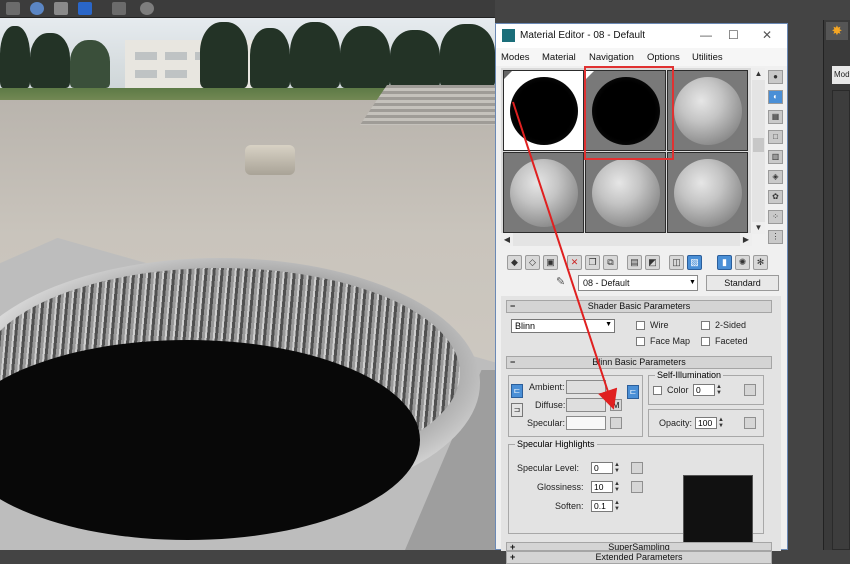 This screenshot has height=564, width=850. Describe the element at coordinates (640, 341) in the screenshot. I see `face-map-checkbox` at that location.